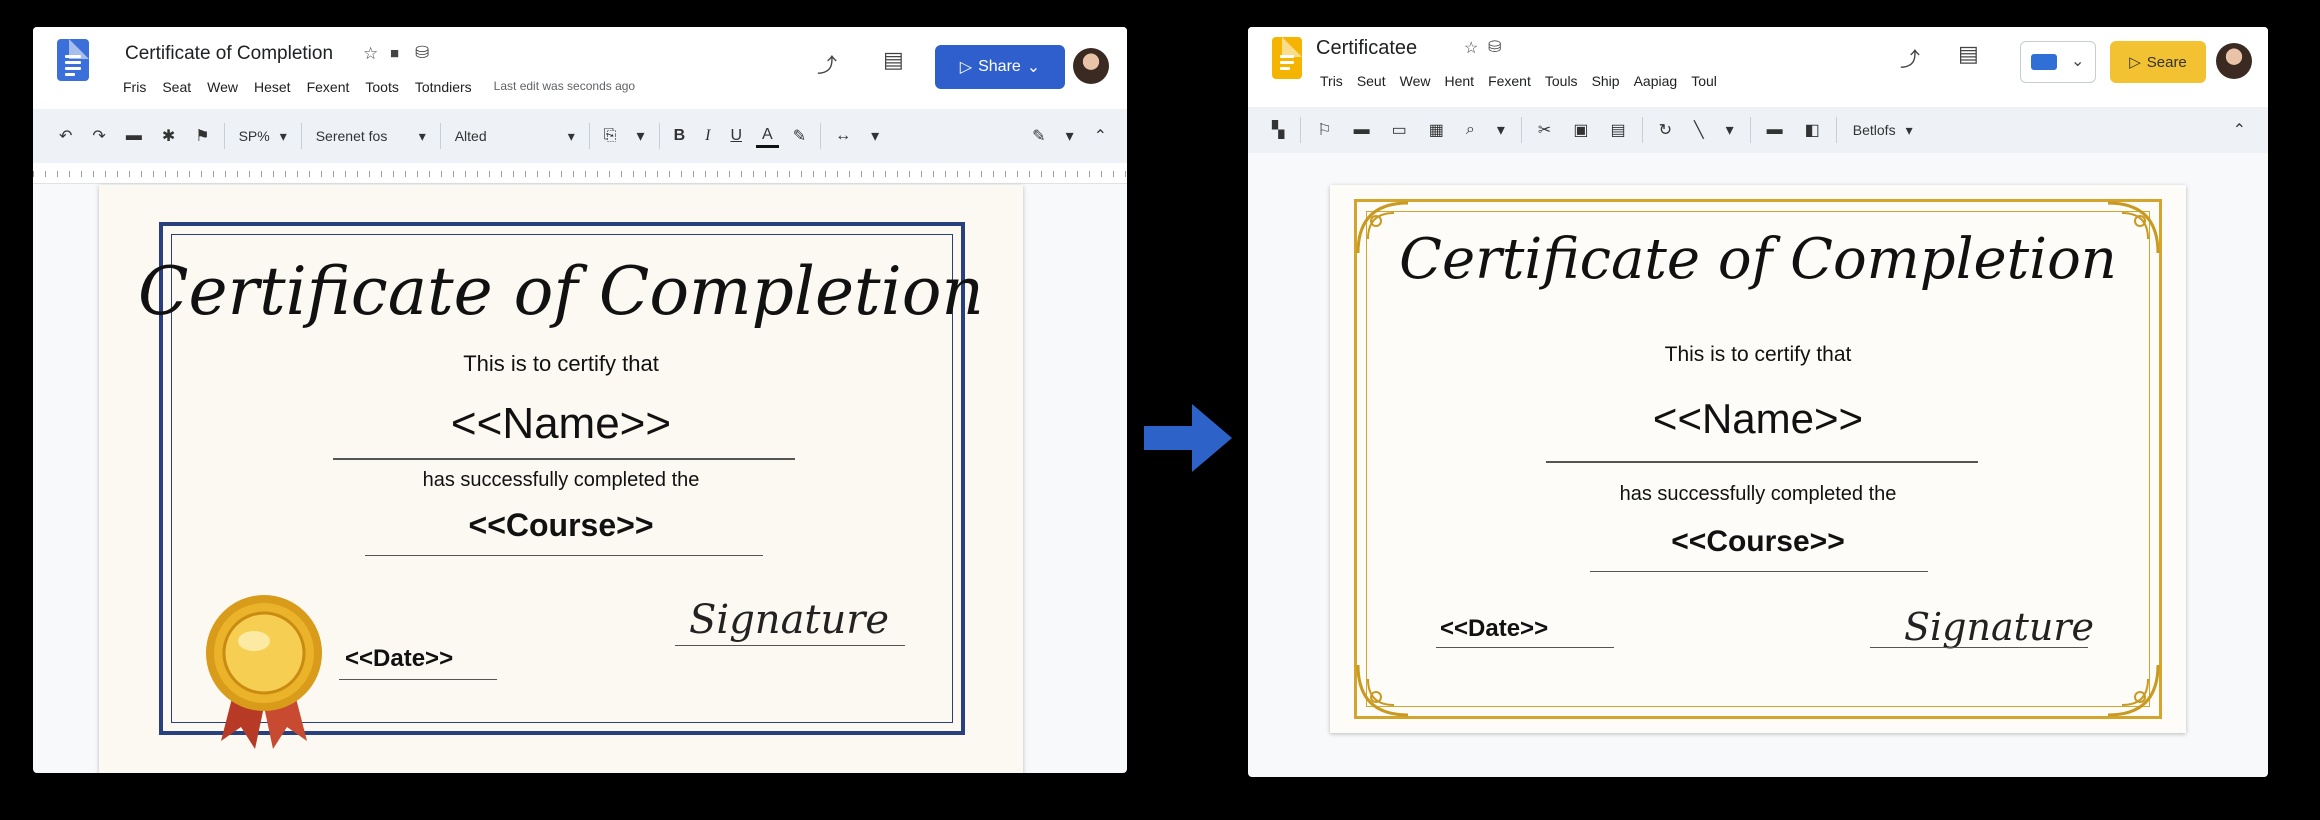  Describe the element at coordinates (1606, 81) in the screenshot. I see `menu-item: Ship` at that location.